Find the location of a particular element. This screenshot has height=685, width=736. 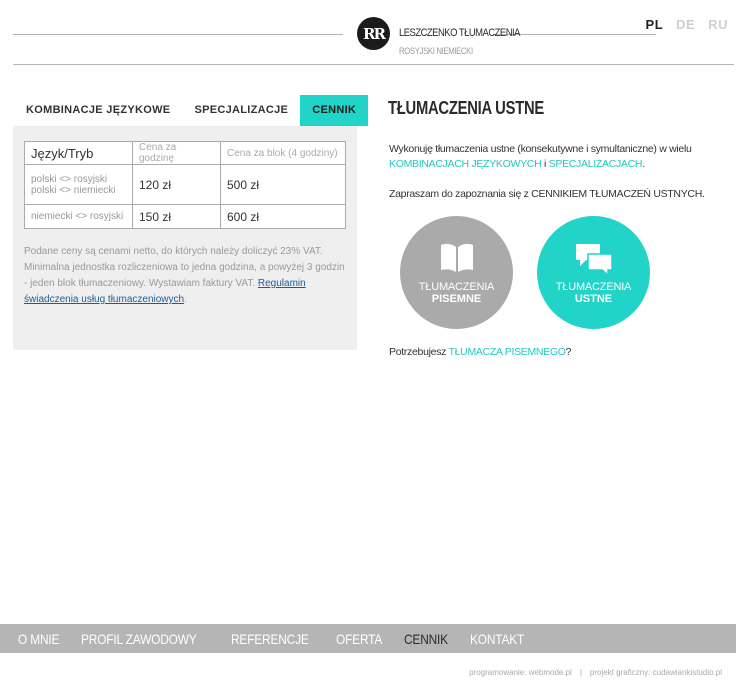

language-pair: polski <> rosyjski is located at coordinates (69, 179).